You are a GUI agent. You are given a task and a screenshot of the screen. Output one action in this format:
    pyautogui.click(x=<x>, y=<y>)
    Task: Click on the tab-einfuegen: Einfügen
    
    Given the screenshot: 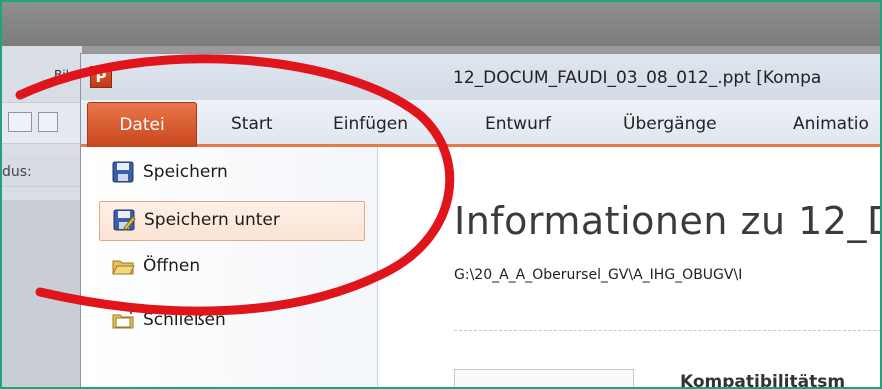 What is the action you would take?
    pyautogui.click(x=370, y=124)
    